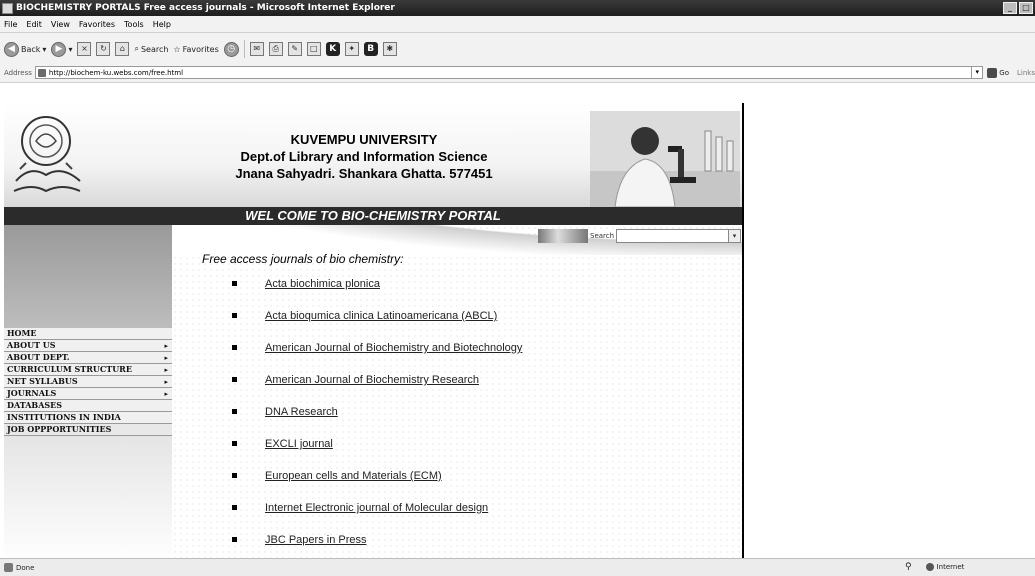  Describe the element at coordinates (88, 418) in the screenshot. I see `sidebar-item-institutions: INSTITUTIONS IN INDIA` at that location.